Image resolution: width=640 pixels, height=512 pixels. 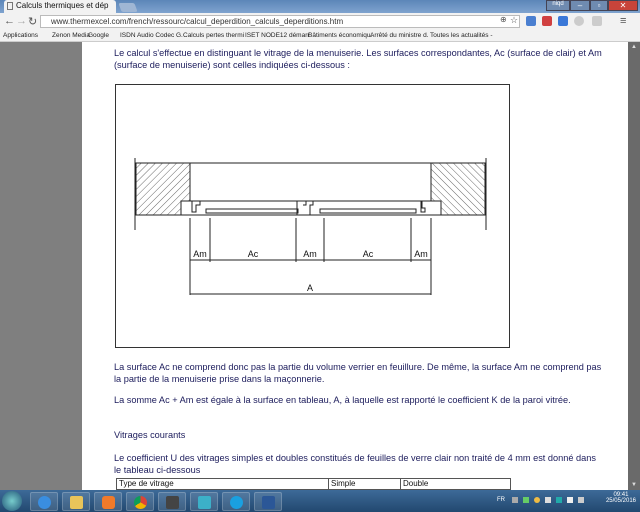 I want to click on language-indicator: FR, so click(x=501, y=500).